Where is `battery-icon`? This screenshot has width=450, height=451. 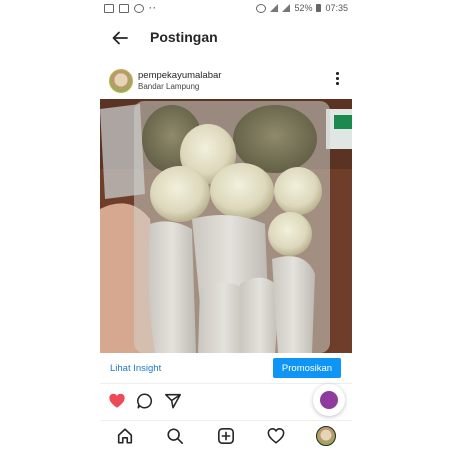
battery-icon is located at coordinates (319, 8).